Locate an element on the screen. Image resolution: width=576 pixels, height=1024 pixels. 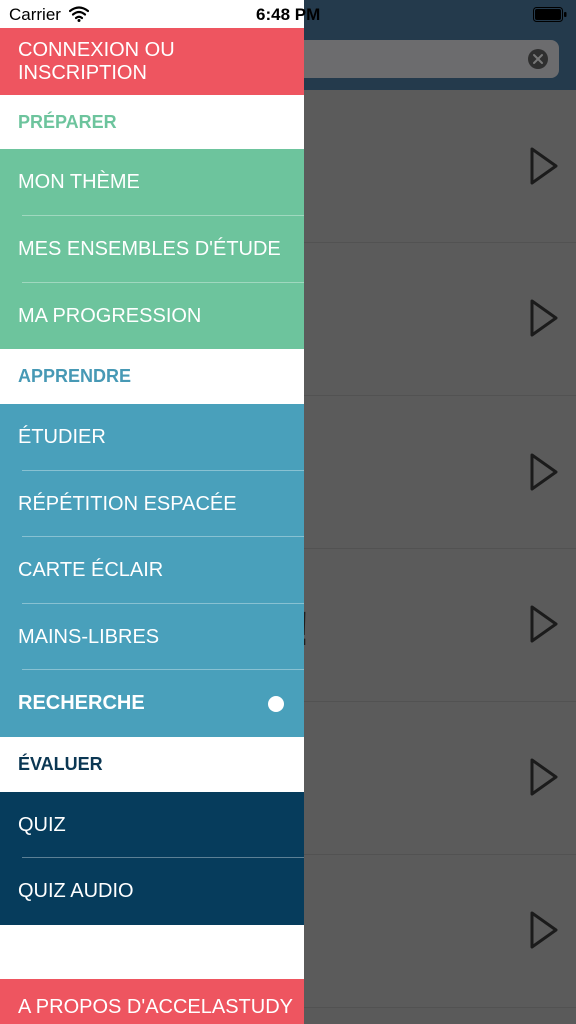
section-header-evaluate: ÉVALUER is located at coordinates (60, 764).